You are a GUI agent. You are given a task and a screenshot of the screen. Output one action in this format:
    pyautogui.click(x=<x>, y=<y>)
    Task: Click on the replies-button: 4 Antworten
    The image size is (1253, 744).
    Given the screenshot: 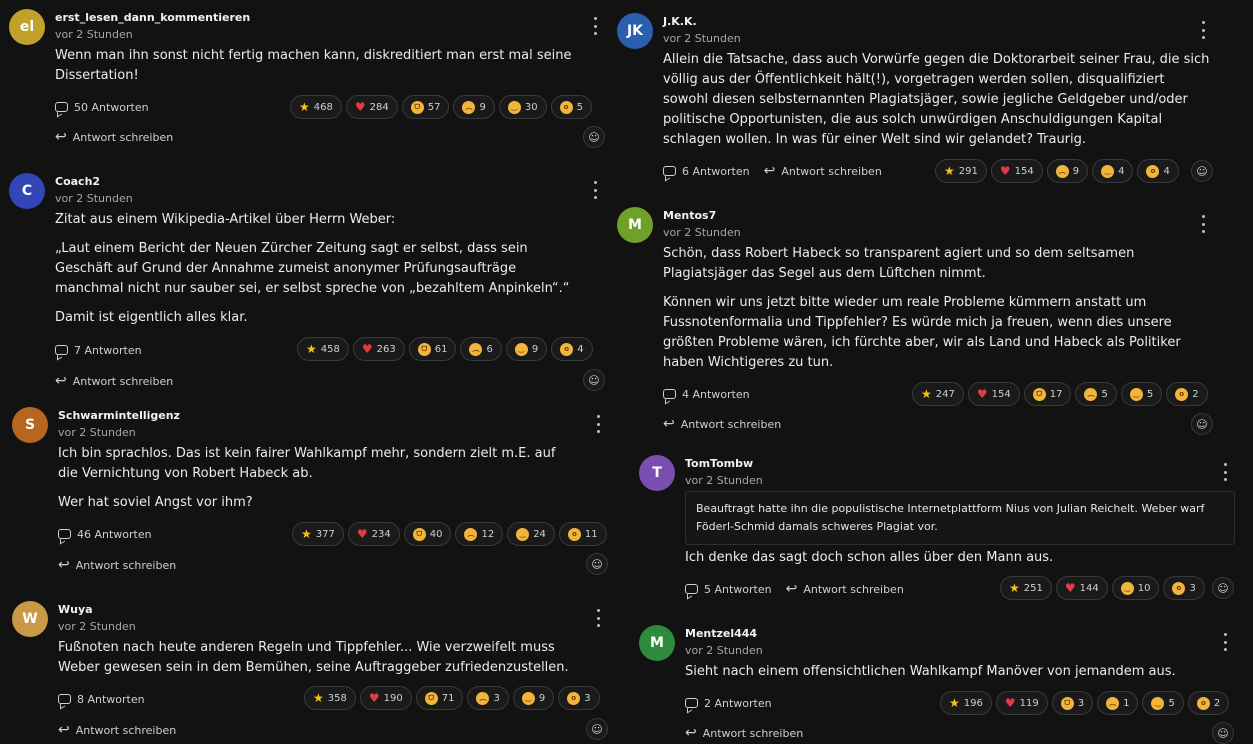 What is the action you would take?
    pyautogui.click(x=706, y=394)
    